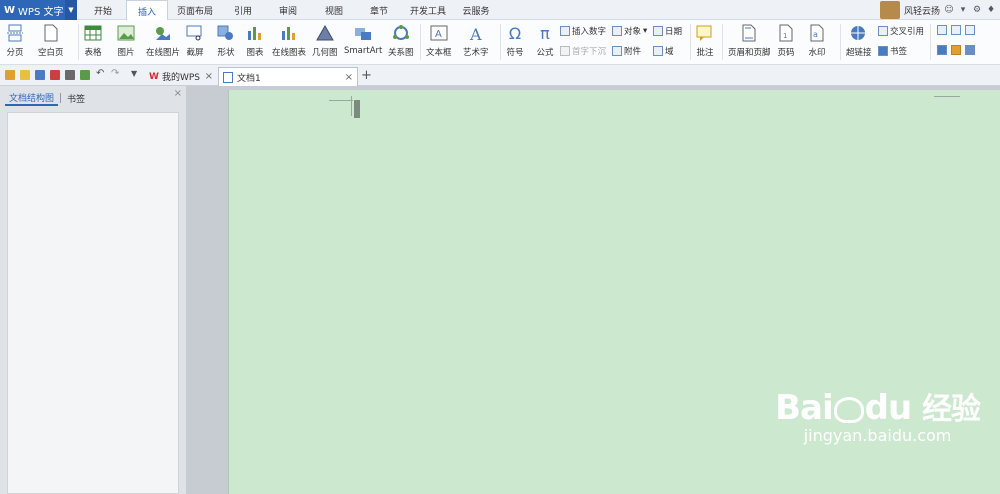 This screenshot has width=1000, height=494. I want to click on tab-document1: 文档1 ×, so click(288, 76).